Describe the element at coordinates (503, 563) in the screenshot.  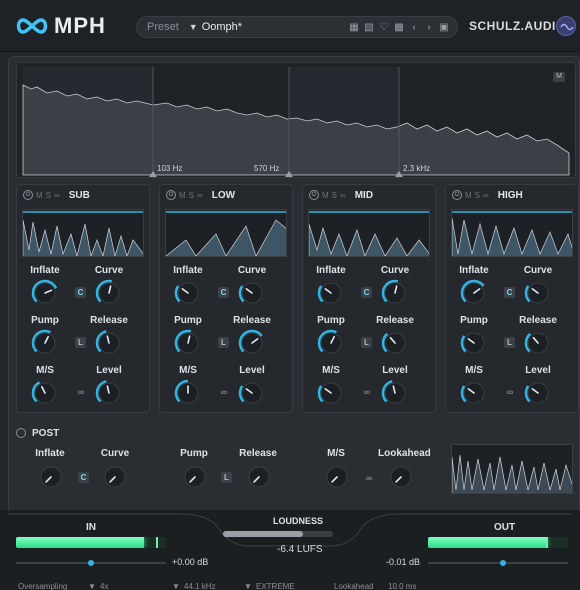
I see `out-gain-handle` at that location.